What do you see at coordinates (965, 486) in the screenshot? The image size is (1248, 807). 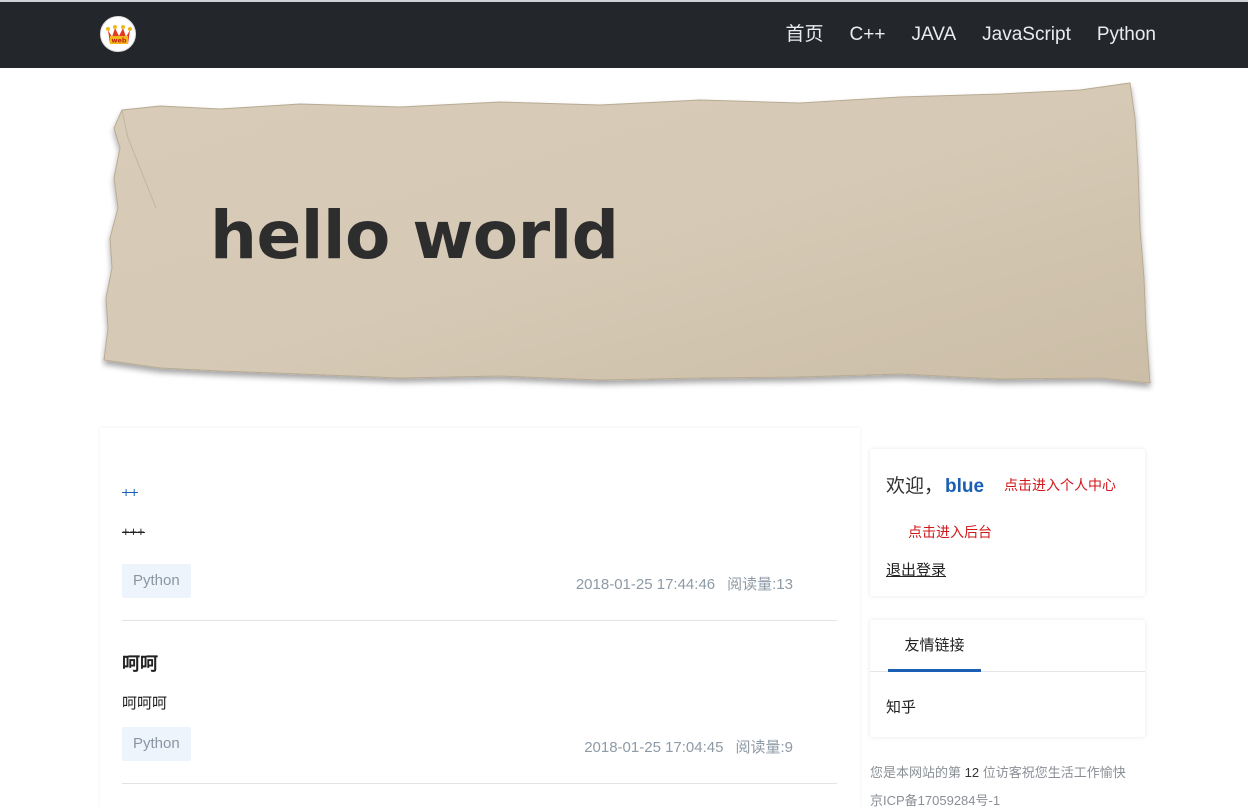 I see `username: blue` at bounding box center [965, 486].